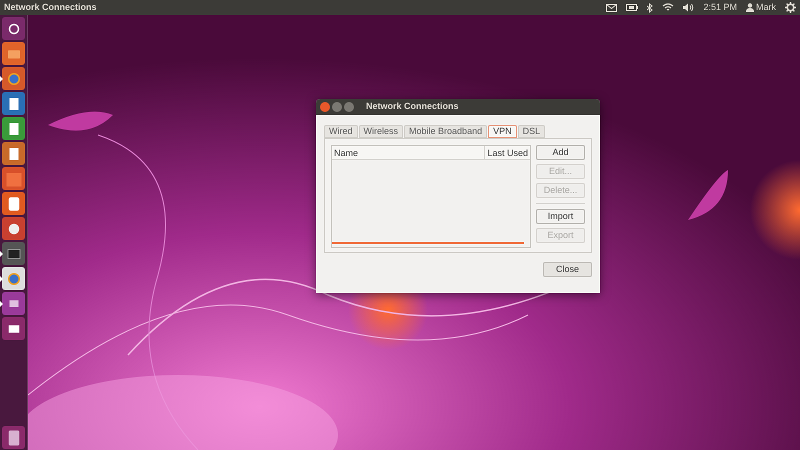 The height and width of the screenshot is (450, 800). Describe the element at coordinates (650, 7) in the screenshot. I see `bluetooth-icon` at that location.